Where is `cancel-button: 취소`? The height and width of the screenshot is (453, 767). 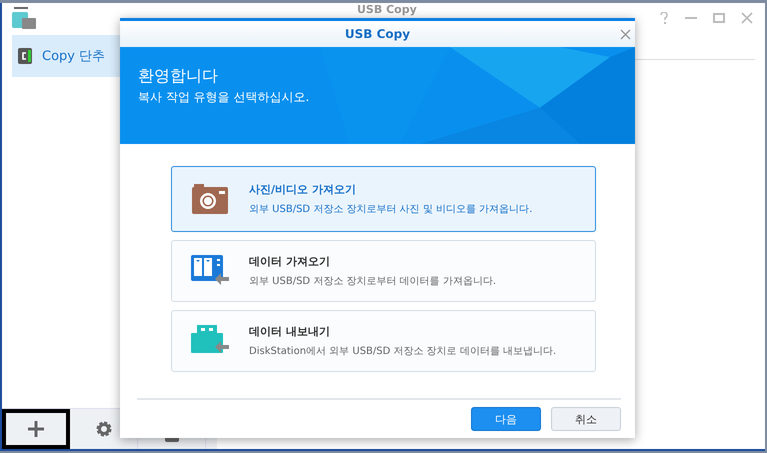 cancel-button: 취소 is located at coordinates (586, 419).